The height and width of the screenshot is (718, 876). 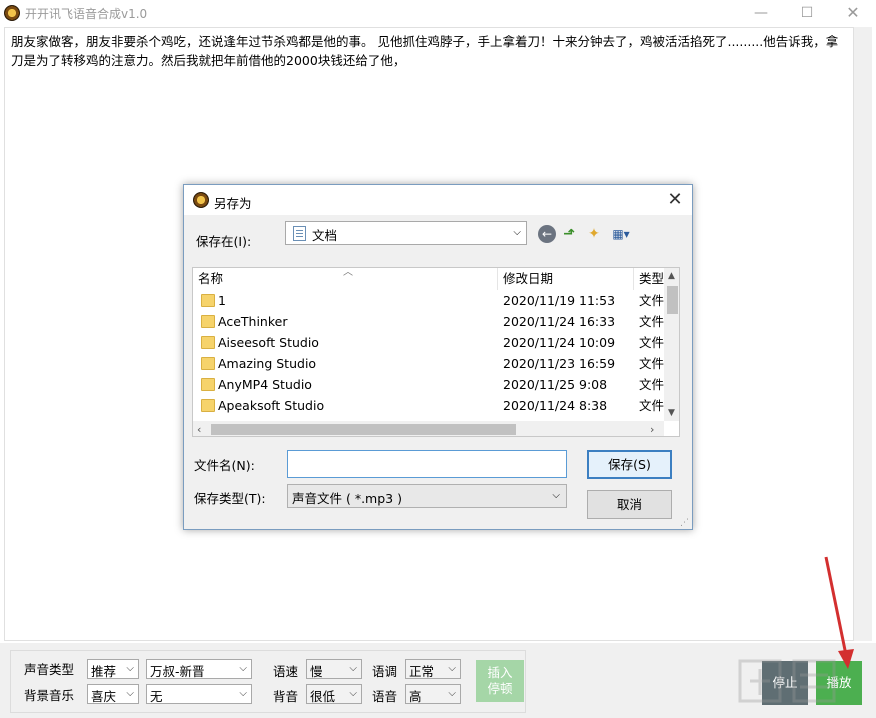 What do you see at coordinates (347, 498) in the screenshot?
I see `filetype-value: 声音文件 ( *.mp3 )` at bounding box center [347, 498].